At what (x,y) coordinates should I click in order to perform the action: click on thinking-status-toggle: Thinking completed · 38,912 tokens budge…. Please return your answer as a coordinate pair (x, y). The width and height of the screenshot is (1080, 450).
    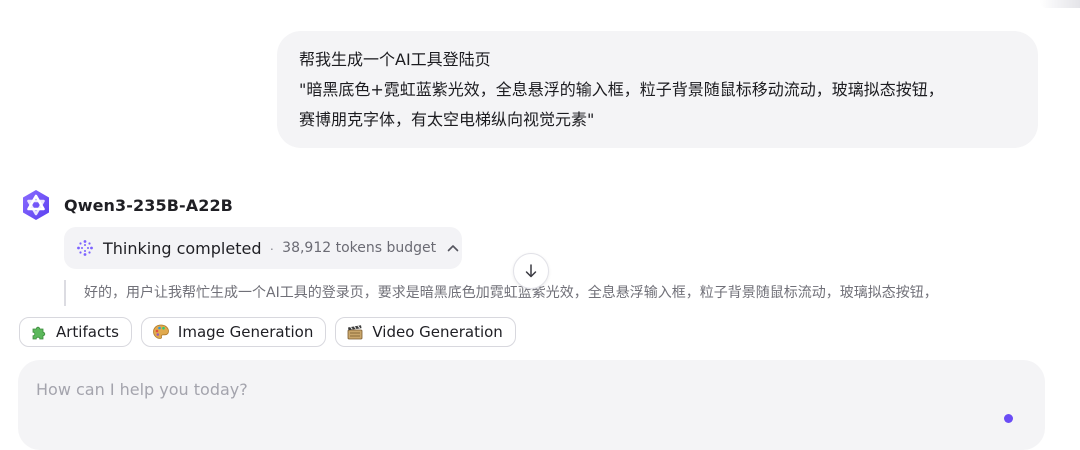
    Looking at the image, I should click on (263, 248).